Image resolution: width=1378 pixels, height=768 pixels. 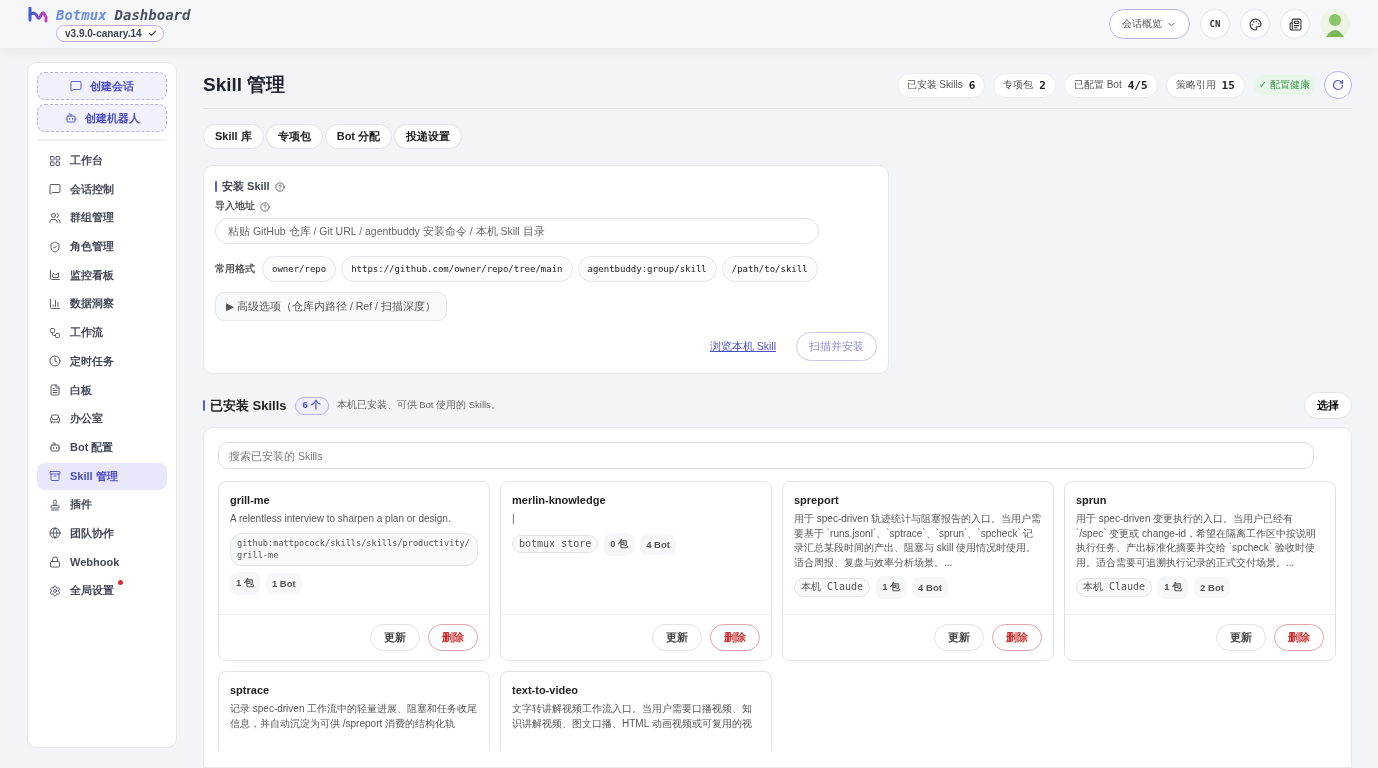 What do you see at coordinates (102, 333) in the screenshot?
I see `sidebar-item: 工作流` at bounding box center [102, 333].